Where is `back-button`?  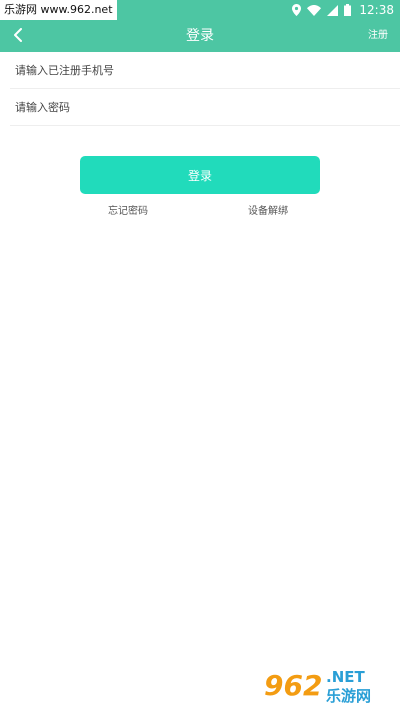
back-button is located at coordinates (18, 36).